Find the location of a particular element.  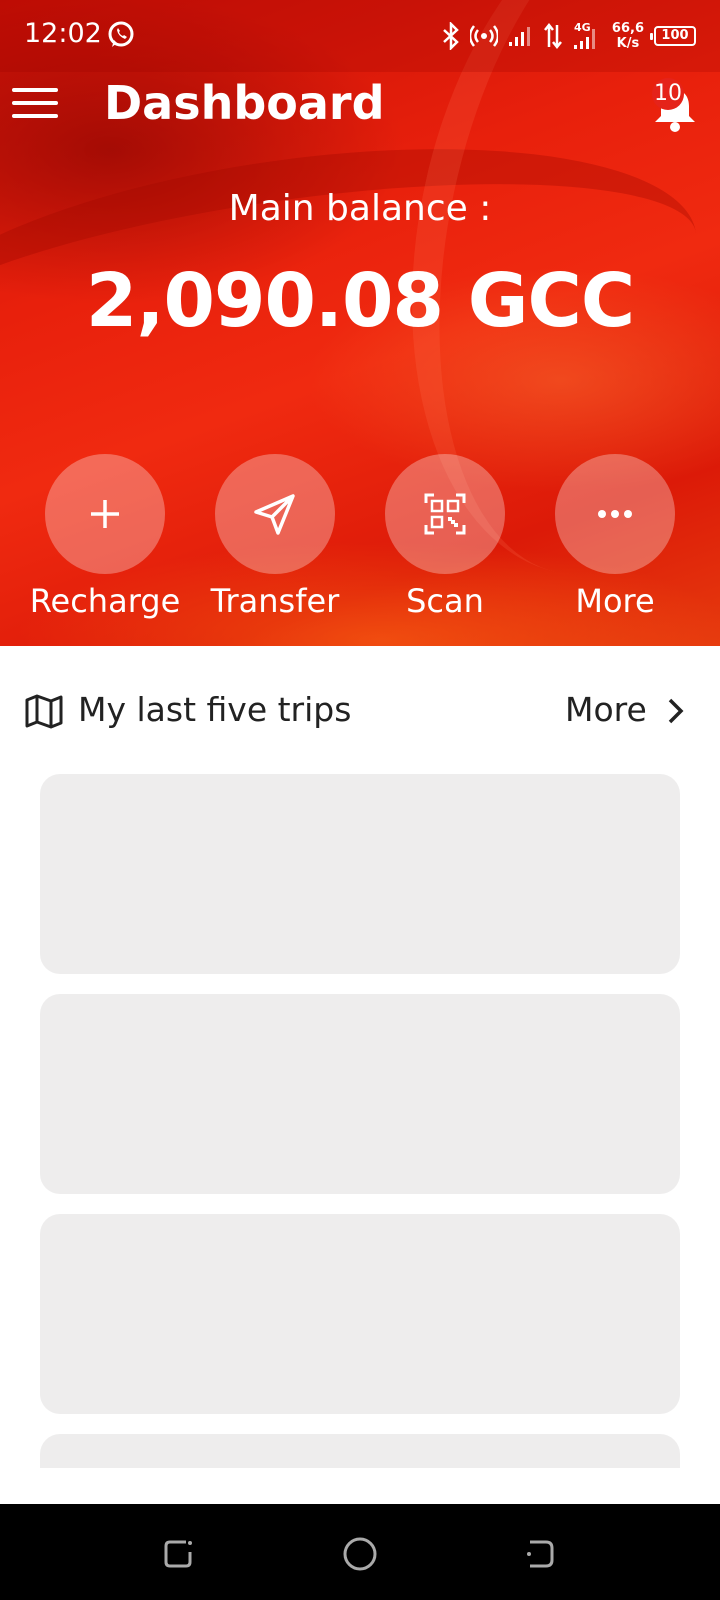

scan-circle is located at coordinates (445, 514).